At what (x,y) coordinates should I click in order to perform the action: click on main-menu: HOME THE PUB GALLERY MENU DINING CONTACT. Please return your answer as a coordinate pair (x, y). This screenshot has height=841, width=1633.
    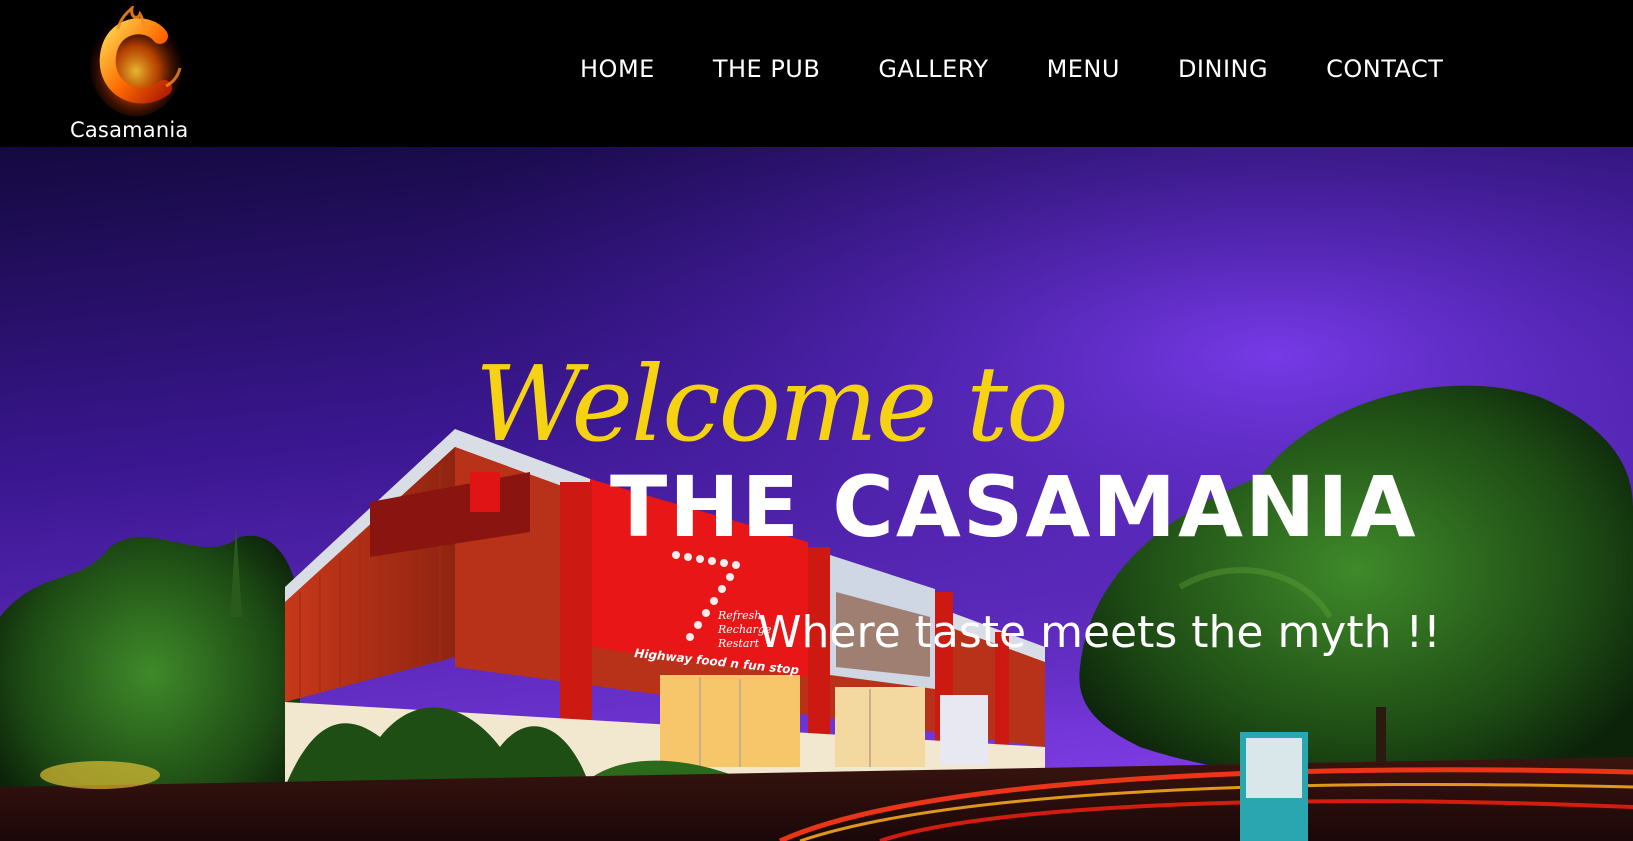
    Looking at the image, I should click on (1011, 69).